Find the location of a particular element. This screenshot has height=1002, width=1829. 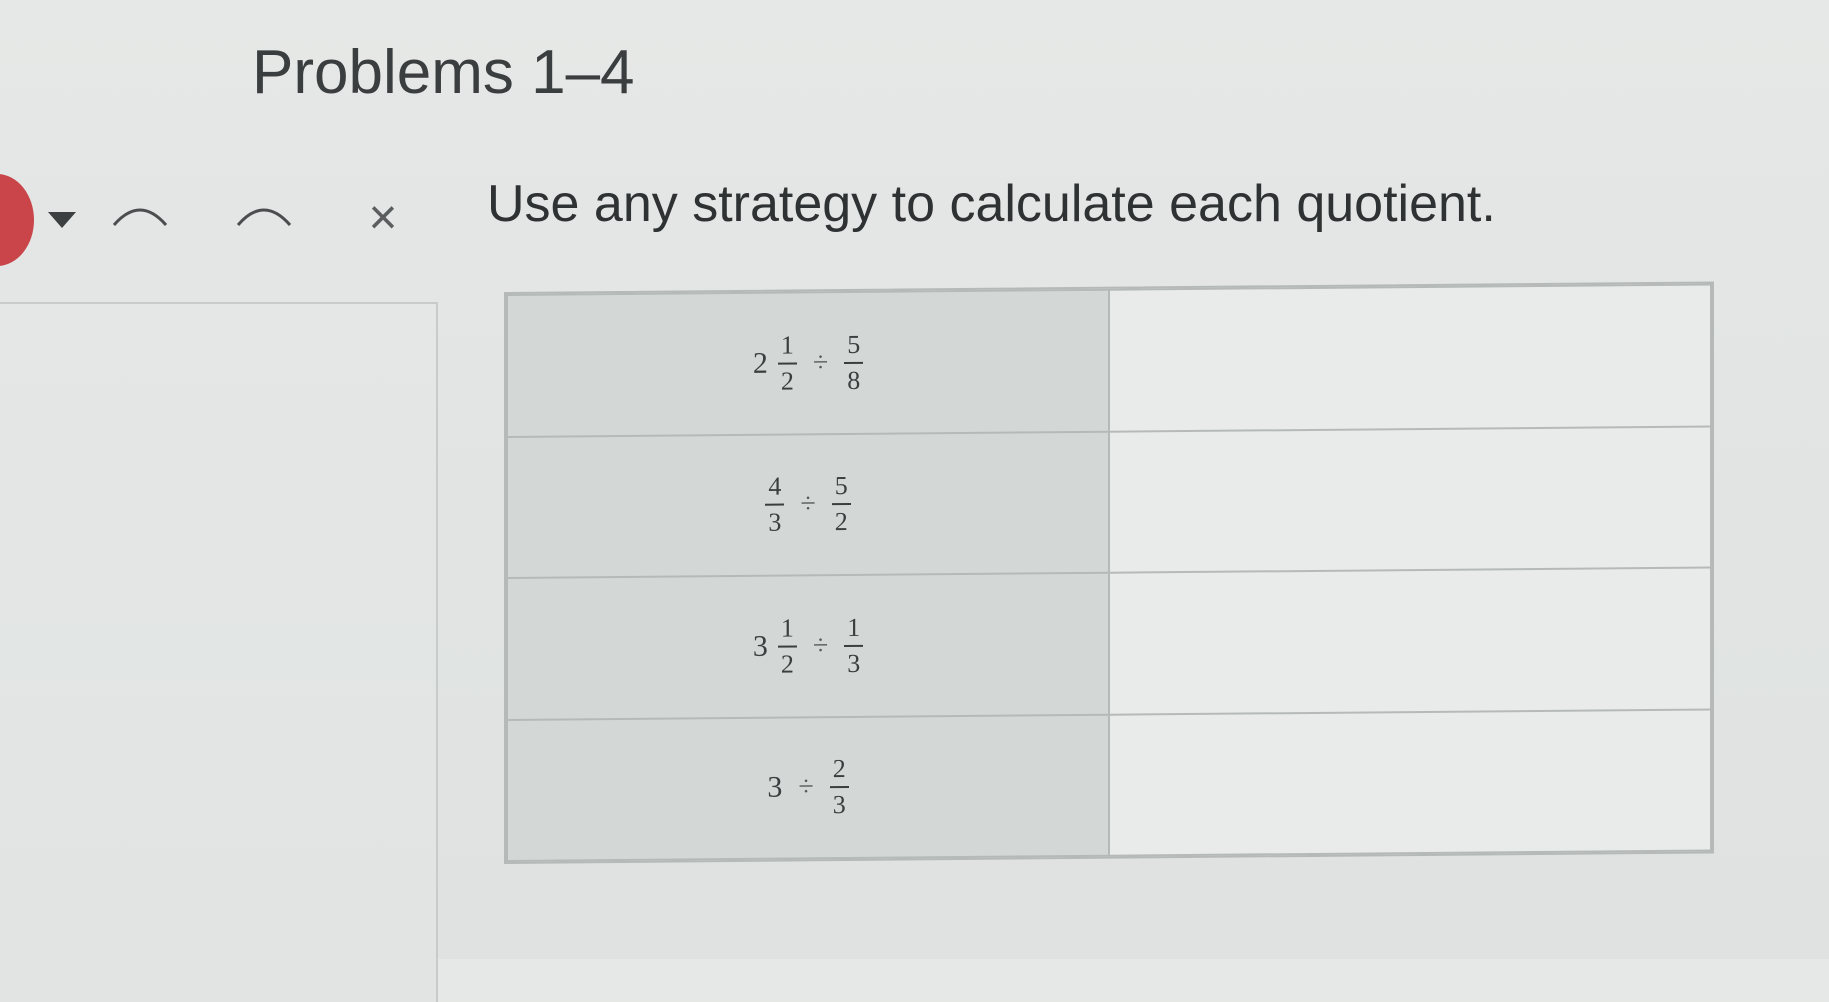

table-row: 2 1 2 ÷ 5 8 is located at coordinates (1109, 360).